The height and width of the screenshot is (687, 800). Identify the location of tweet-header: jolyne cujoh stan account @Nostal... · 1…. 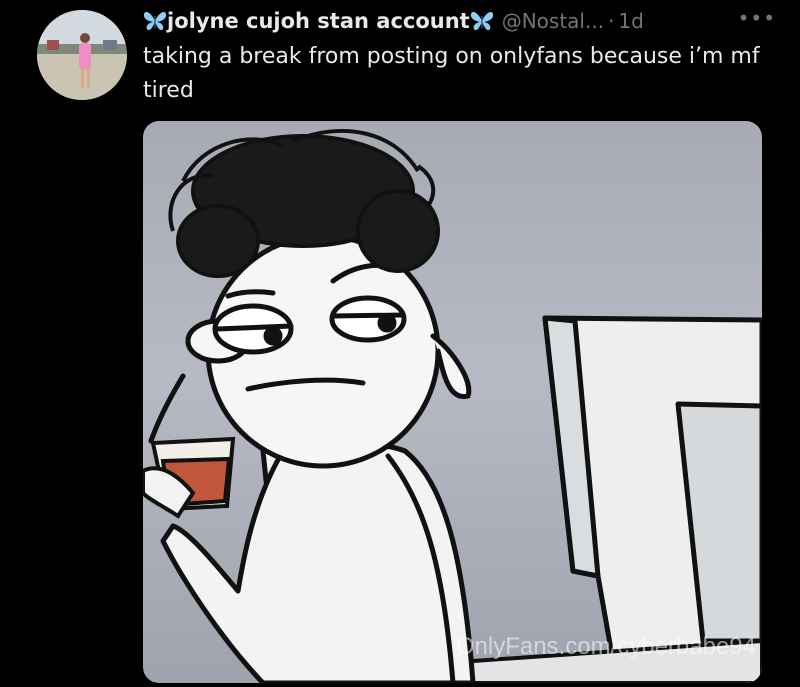
(461, 21).